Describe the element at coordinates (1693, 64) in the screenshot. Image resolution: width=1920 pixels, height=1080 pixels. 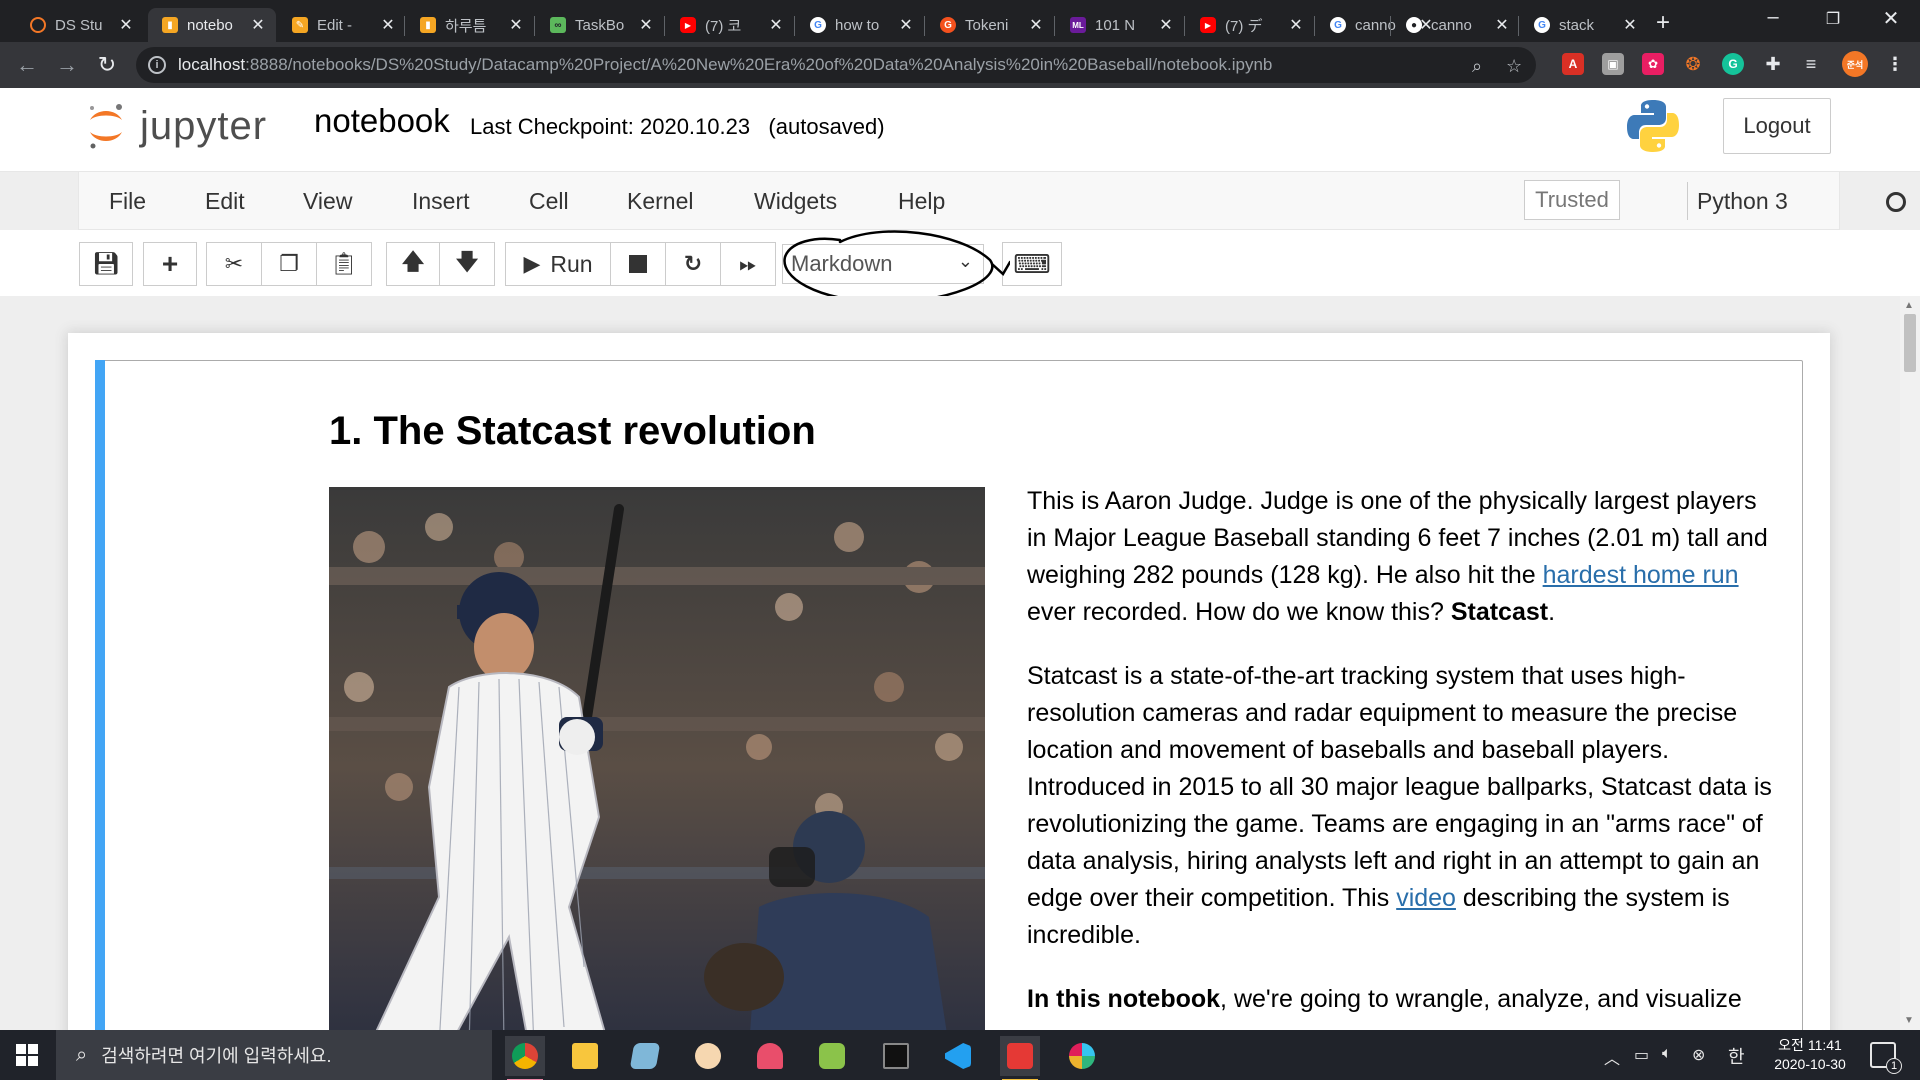
I see `extension-icon: ❂` at that location.